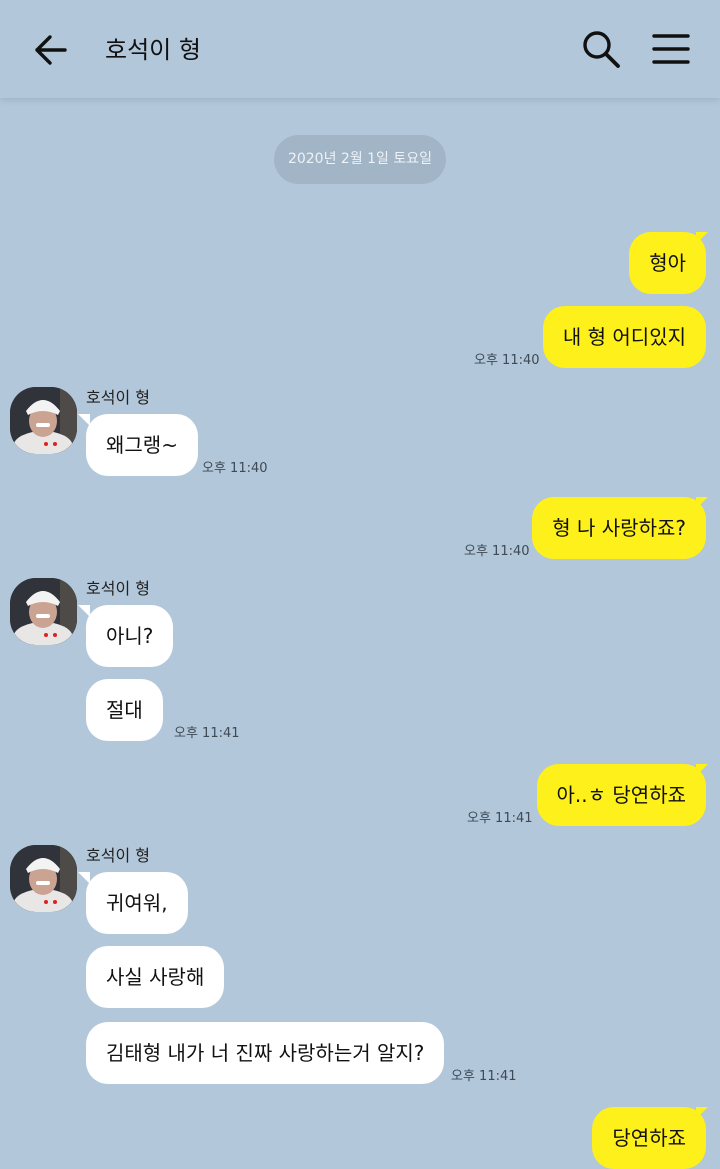 This screenshot has height=1169, width=720. I want to click on their-message-bubble: 사실 사랑해, so click(155, 977).